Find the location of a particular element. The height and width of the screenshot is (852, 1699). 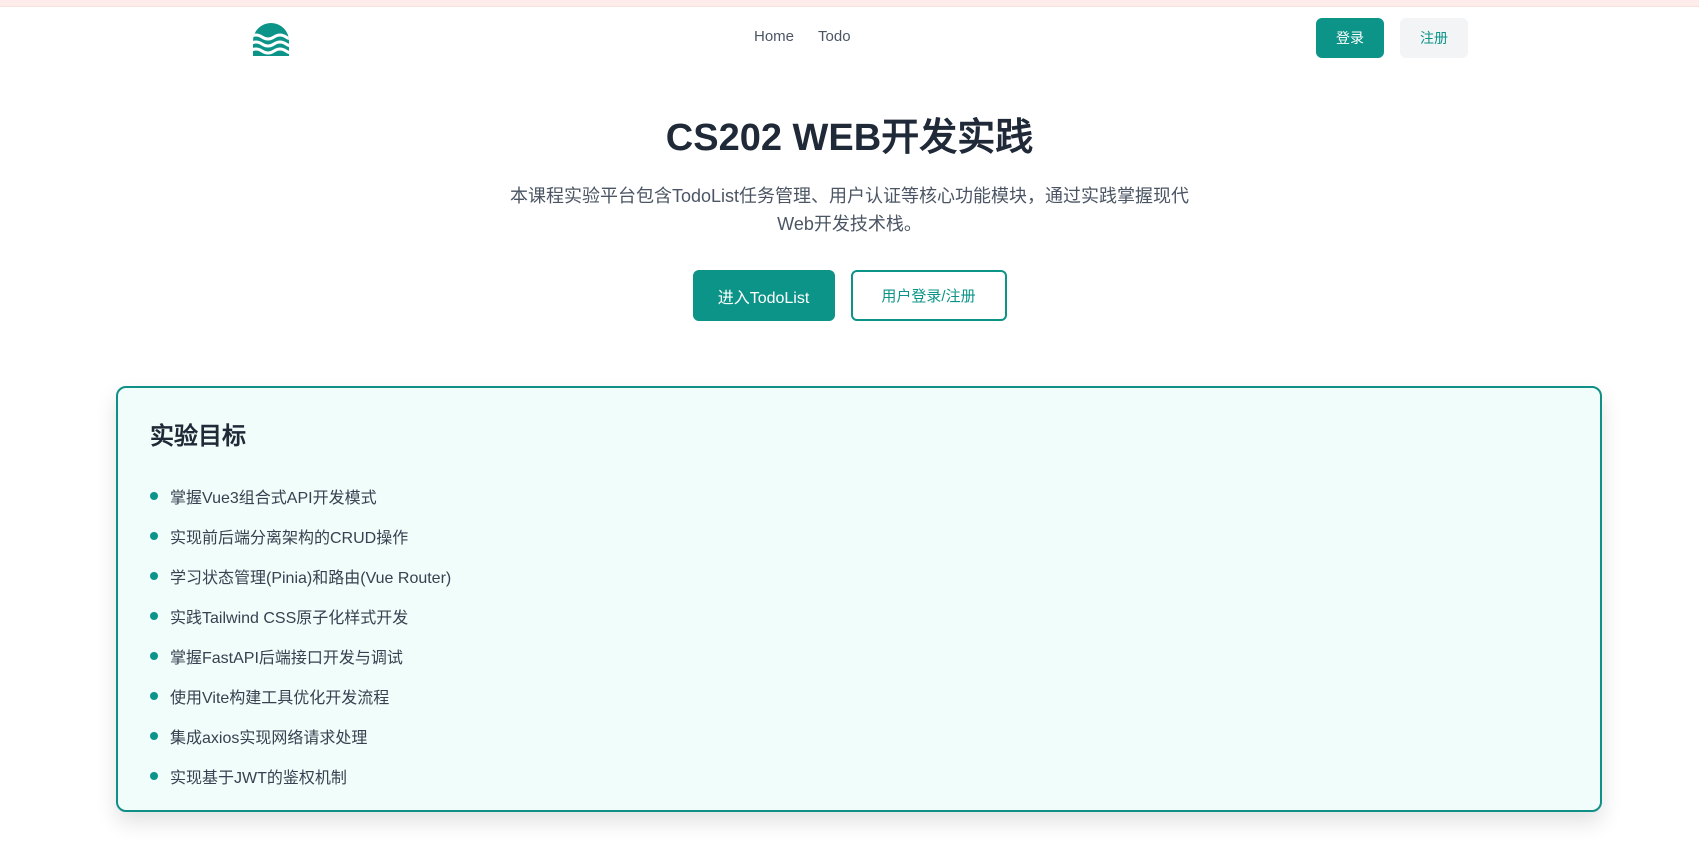

goal-text: 实践Tailwind CSS原子化样式开发 is located at coordinates (289, 618).